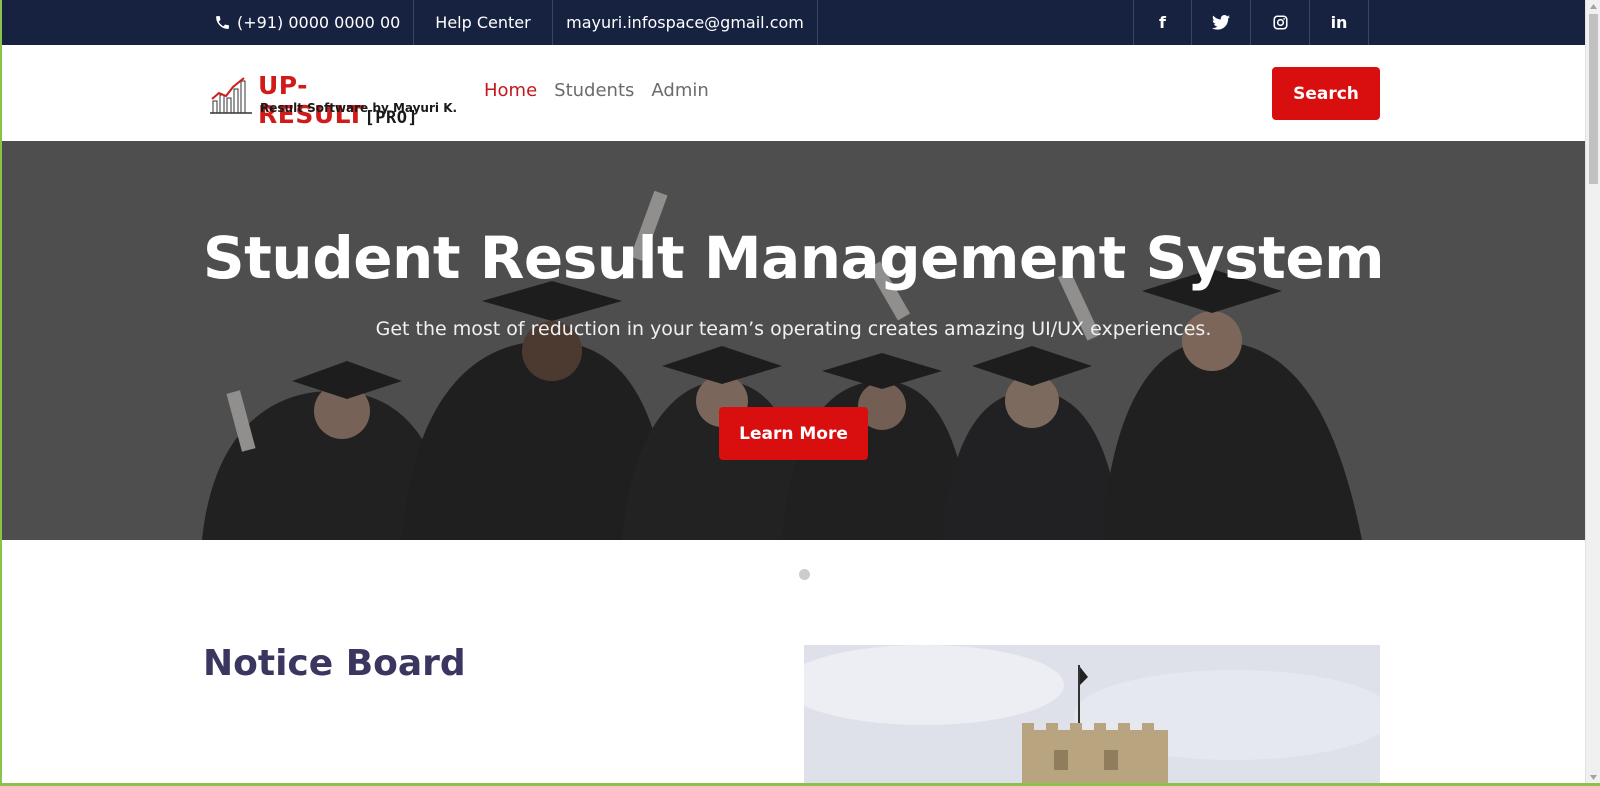 The image size is (1600, 786). I want to click on bar-chart-logo-icon, so click(231, 95).